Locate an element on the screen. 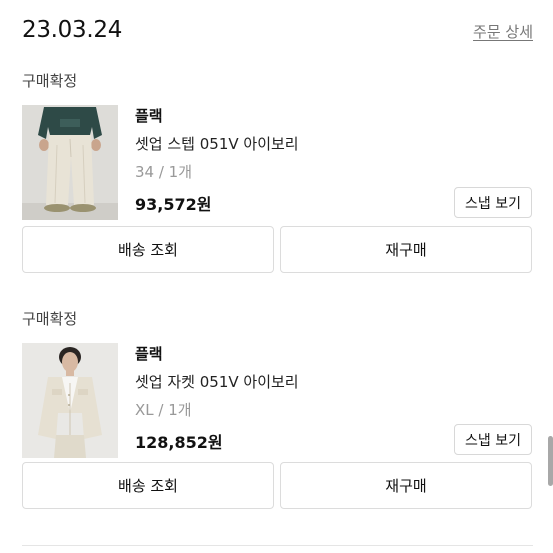  product-name: 셋업 스텝 051V 아이보리 is located at coordinates (217, 143).